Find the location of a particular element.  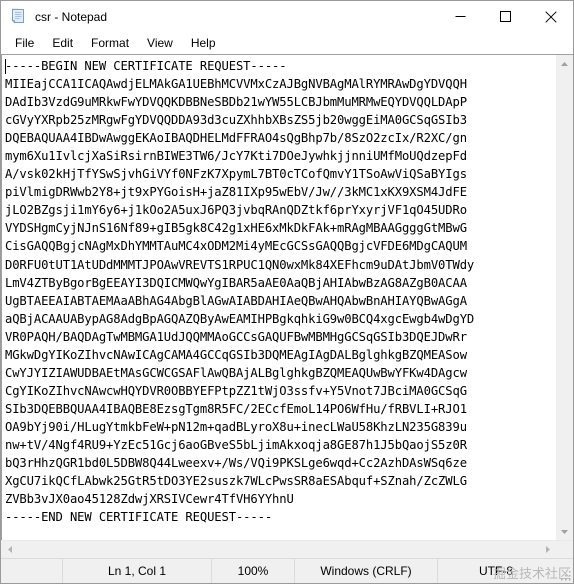

status-encoding: UTF-8 is located at coordinates (495, 571).